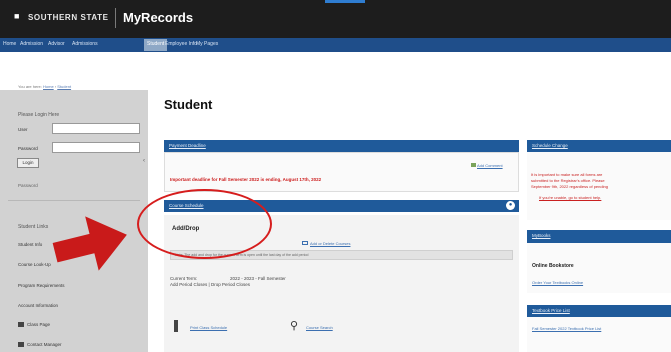 The image size is (671, 352). Describe the element at coordinates (23, 129) in the screenshot. I see `user-label: User` at that location.